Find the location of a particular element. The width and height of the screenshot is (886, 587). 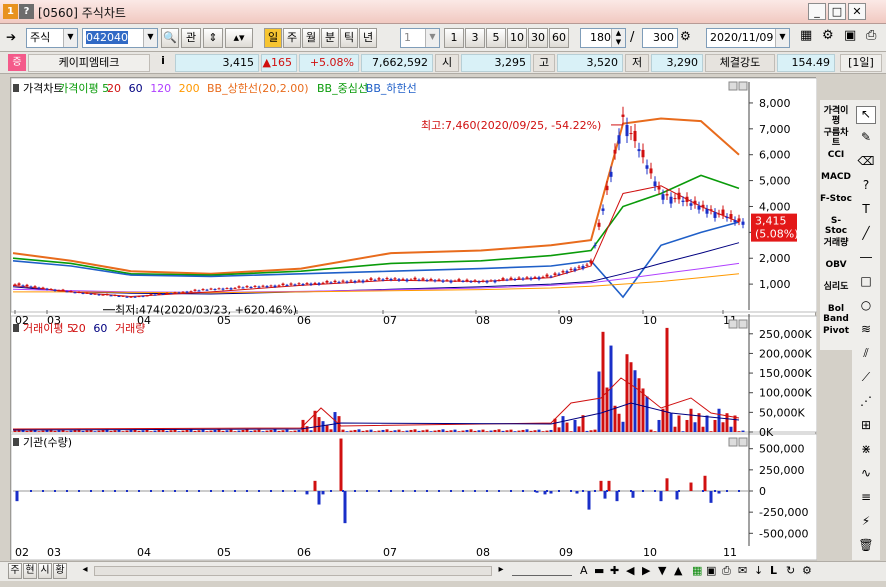

indicator-tool-8: 심리도 is located at coordinates (836, 287).